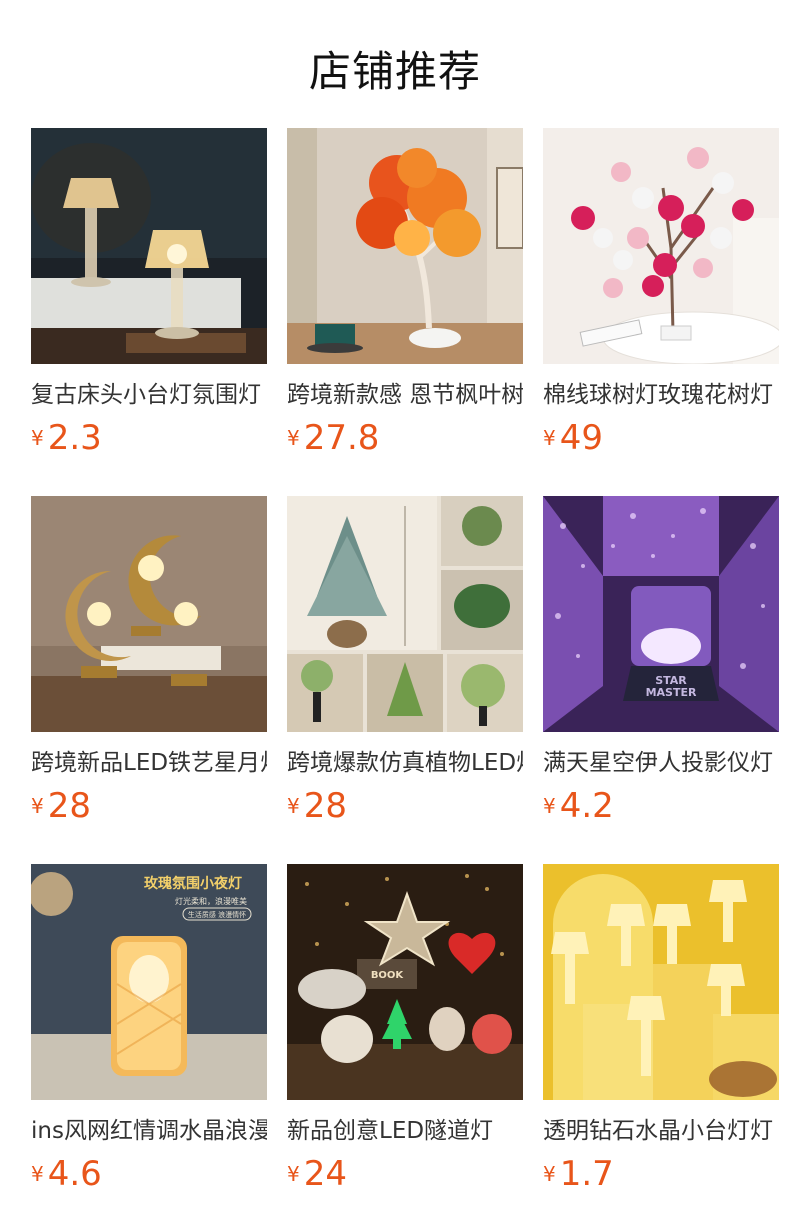 The height and width of the screenshot is (1232, 790). I want to click on led-tunnel-image: BOOK, so click(405, 982).